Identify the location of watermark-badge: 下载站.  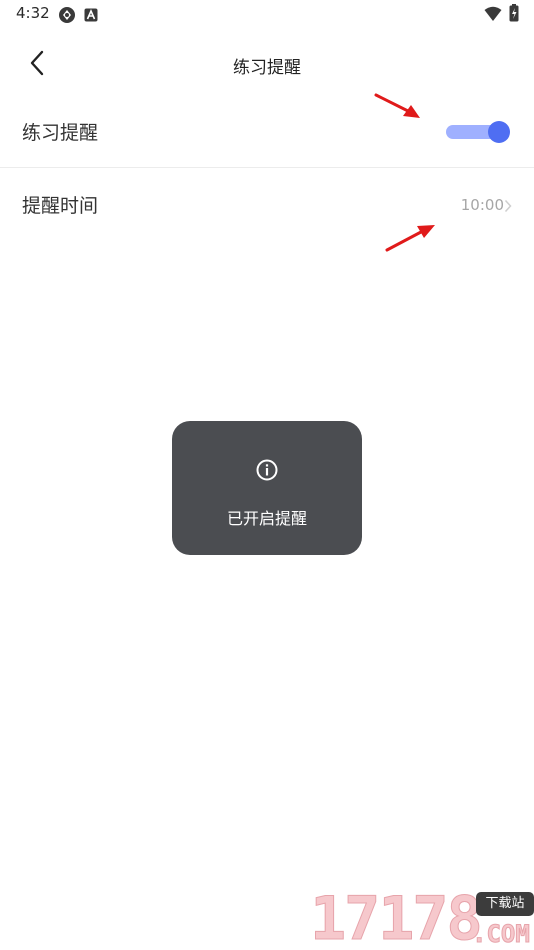
(505, 904).